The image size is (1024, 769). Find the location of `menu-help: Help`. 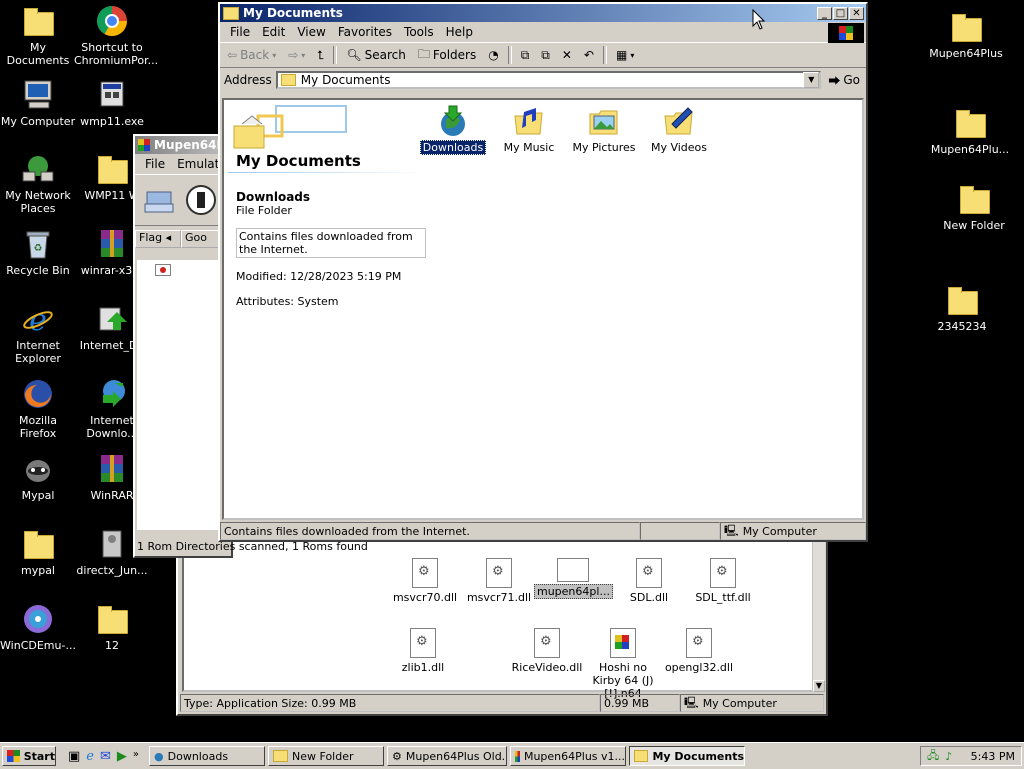

menu-help: Help is located at coordinates (459, 32).